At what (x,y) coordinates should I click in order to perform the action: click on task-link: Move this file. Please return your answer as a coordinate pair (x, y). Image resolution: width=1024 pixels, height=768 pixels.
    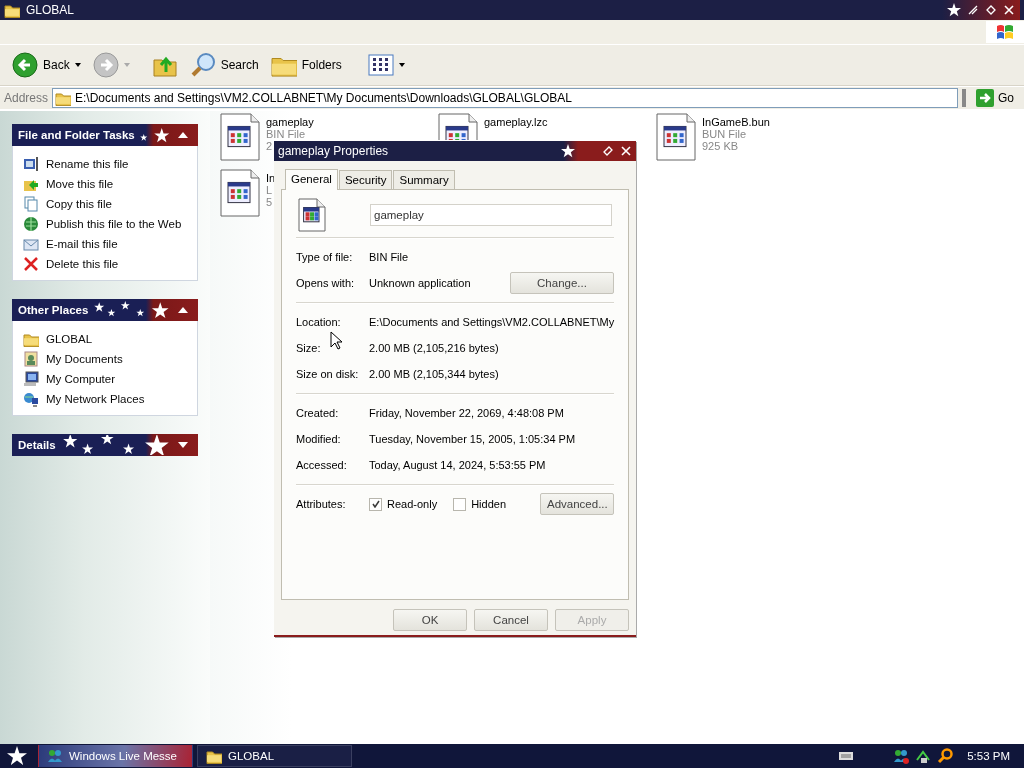
    Looking at the image, I should click on (80, 184).